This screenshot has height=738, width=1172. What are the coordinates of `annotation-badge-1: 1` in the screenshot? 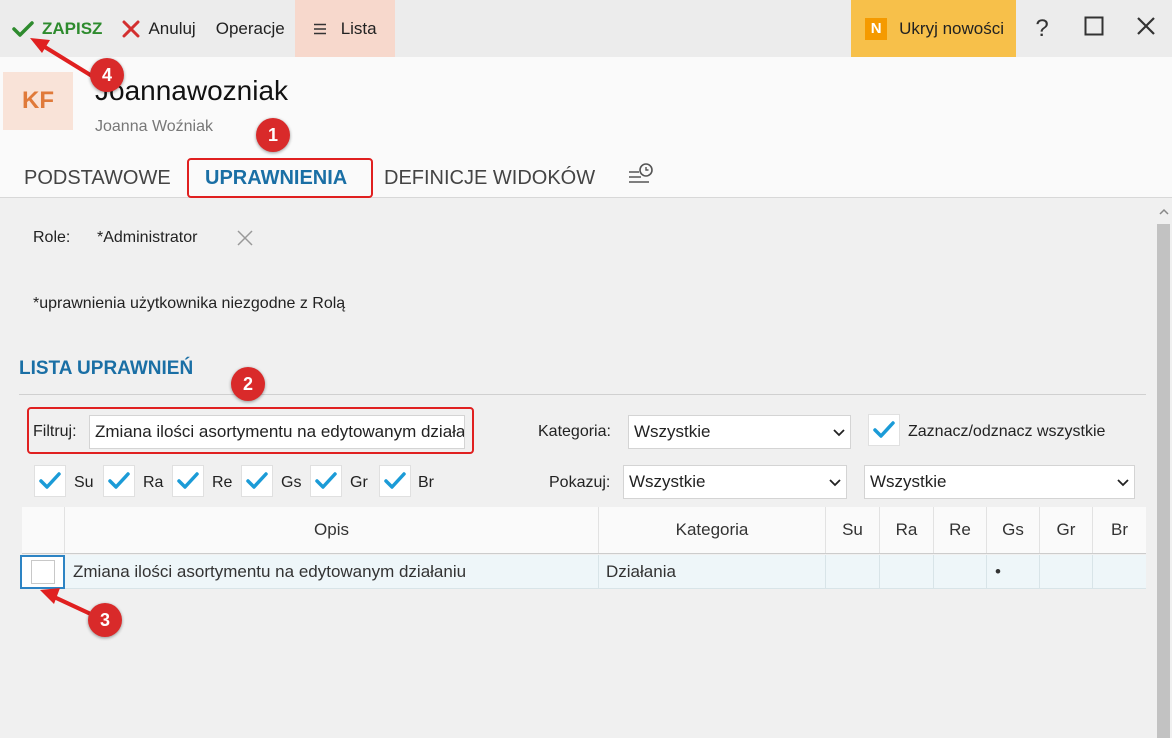 It's located at (273, 135).